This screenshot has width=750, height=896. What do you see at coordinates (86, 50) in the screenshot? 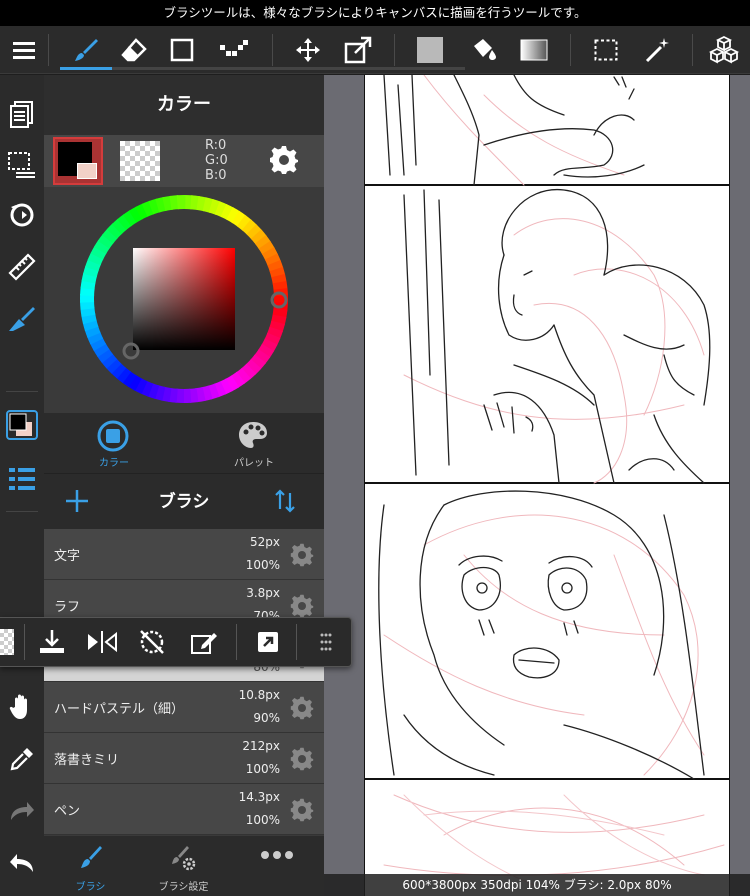
I see `brush-icon` at bounding box center [86, 50].